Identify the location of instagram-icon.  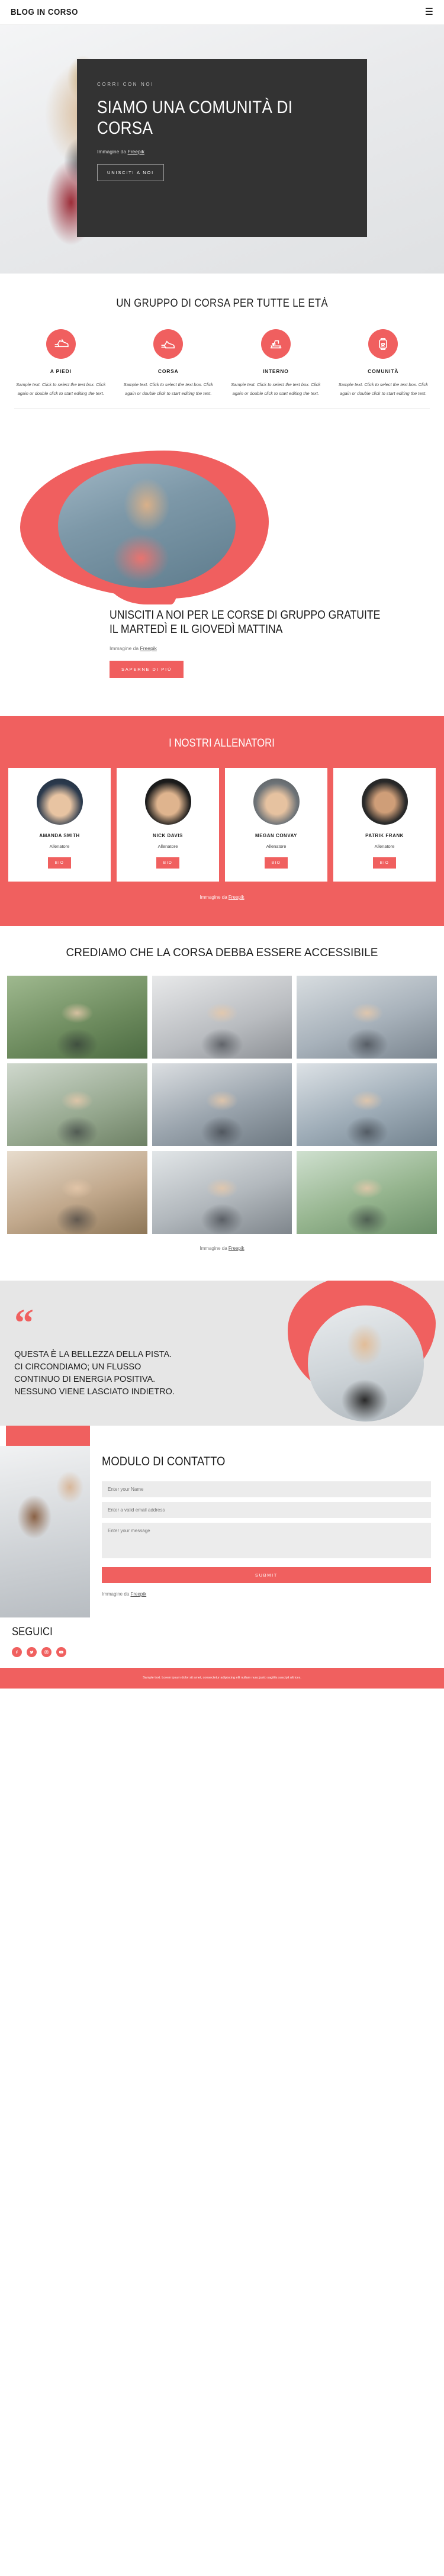
(46, 1653).